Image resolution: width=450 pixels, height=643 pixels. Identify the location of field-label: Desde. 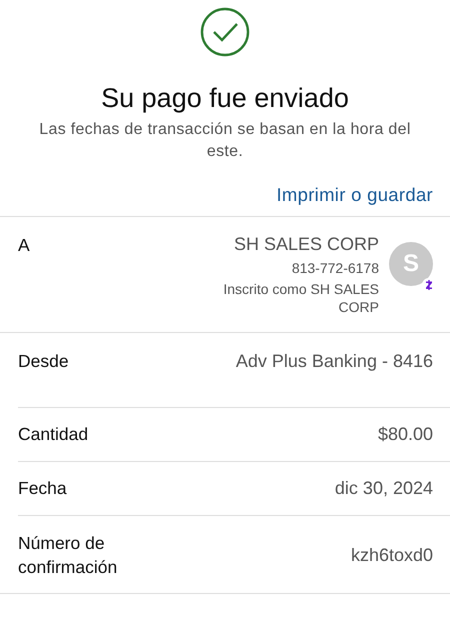
(44, 361).